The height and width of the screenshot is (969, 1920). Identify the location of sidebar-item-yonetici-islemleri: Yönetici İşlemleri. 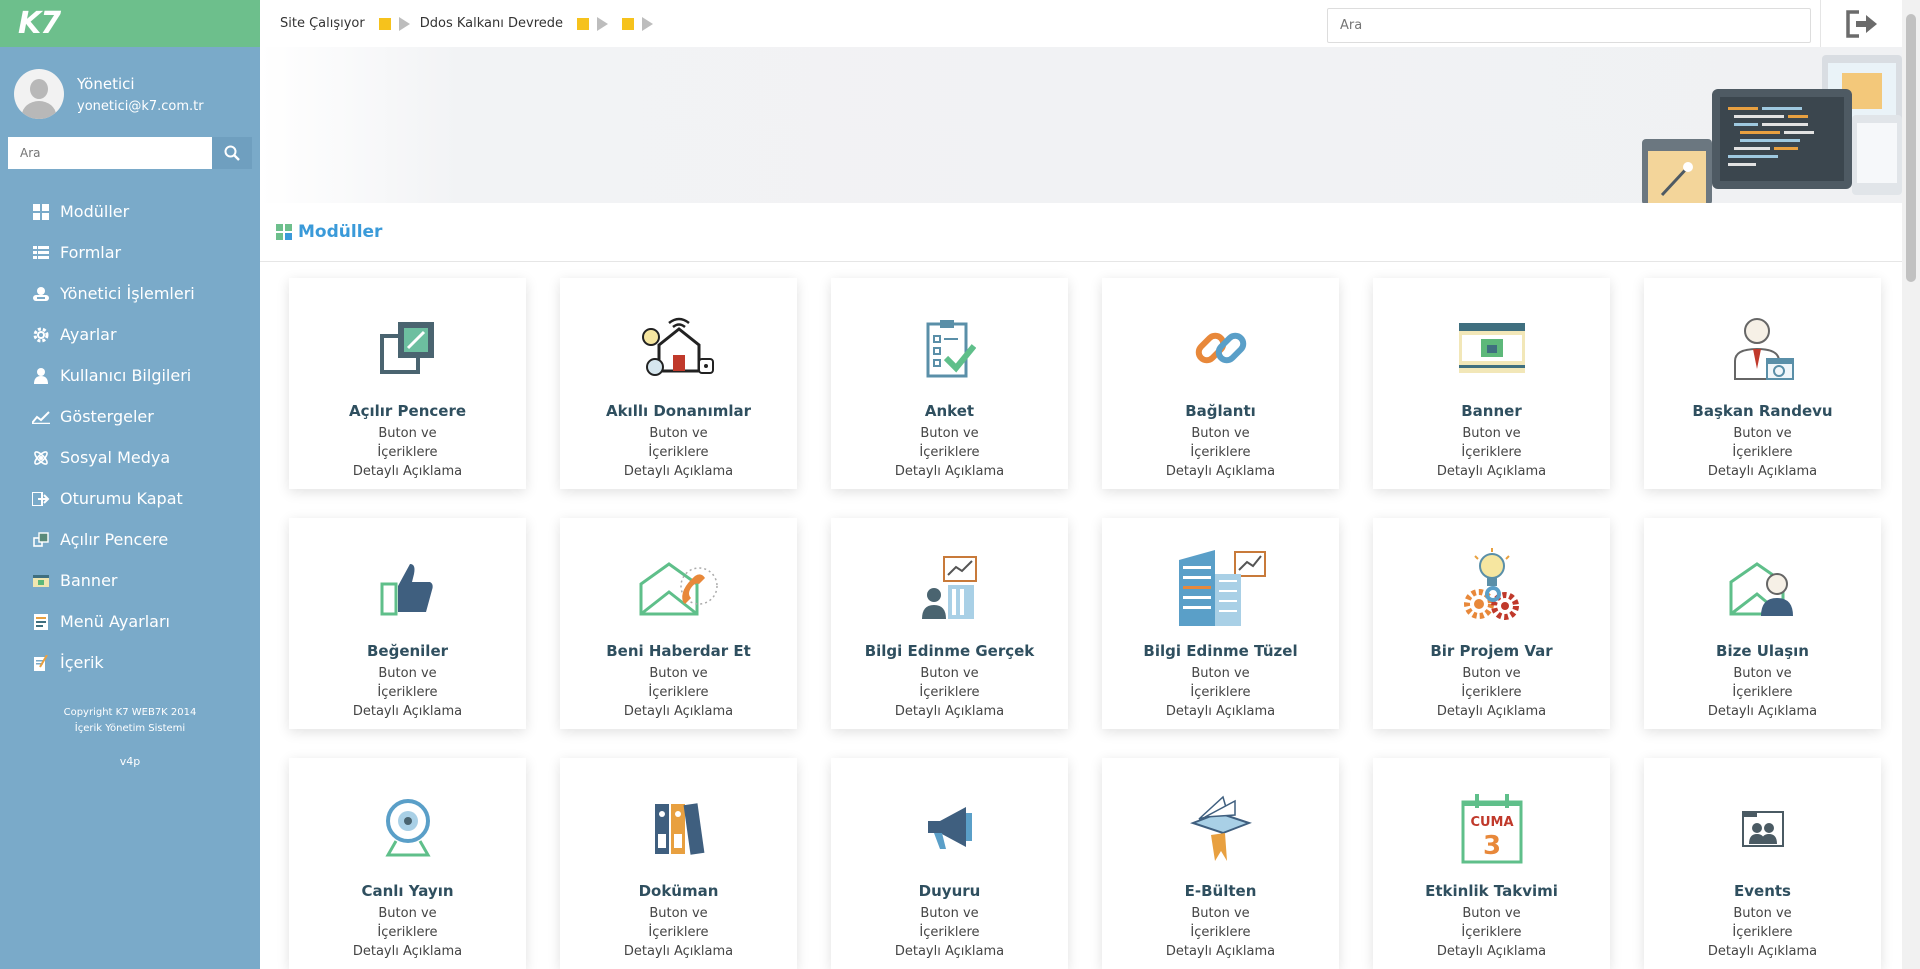
(130, 293).